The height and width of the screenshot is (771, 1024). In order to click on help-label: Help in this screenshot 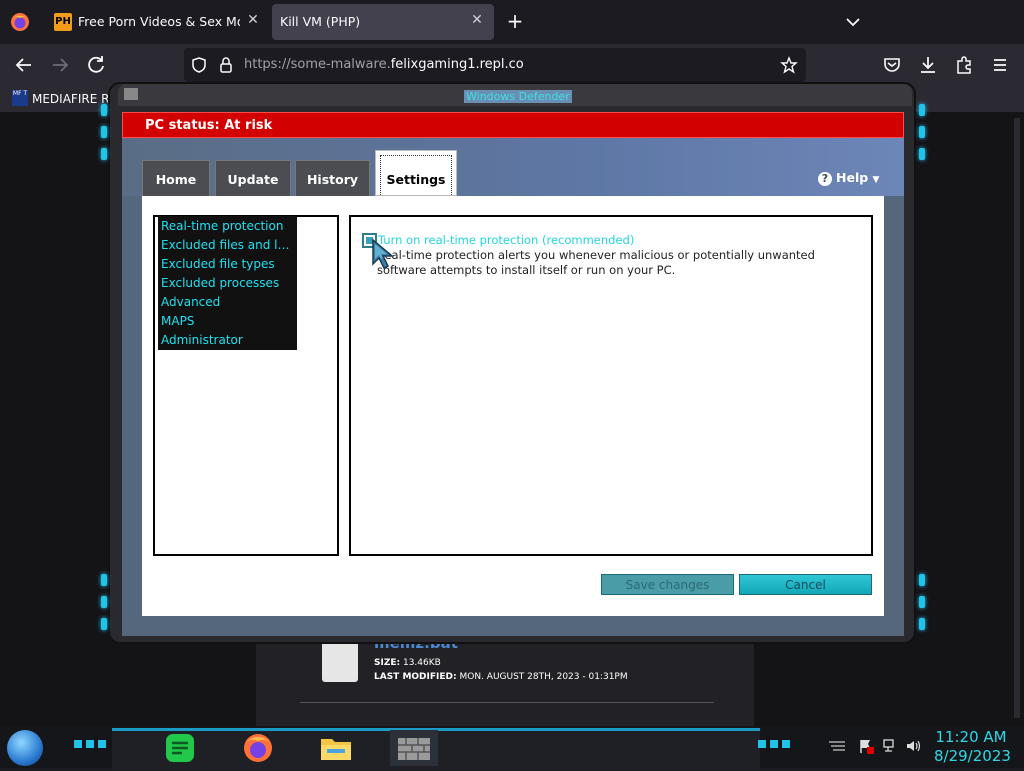, I will do `click(852, 177)`.